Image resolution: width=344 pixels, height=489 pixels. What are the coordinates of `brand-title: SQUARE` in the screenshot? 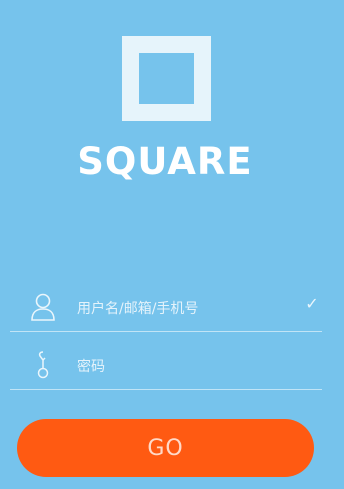 It's located at (165, 161).